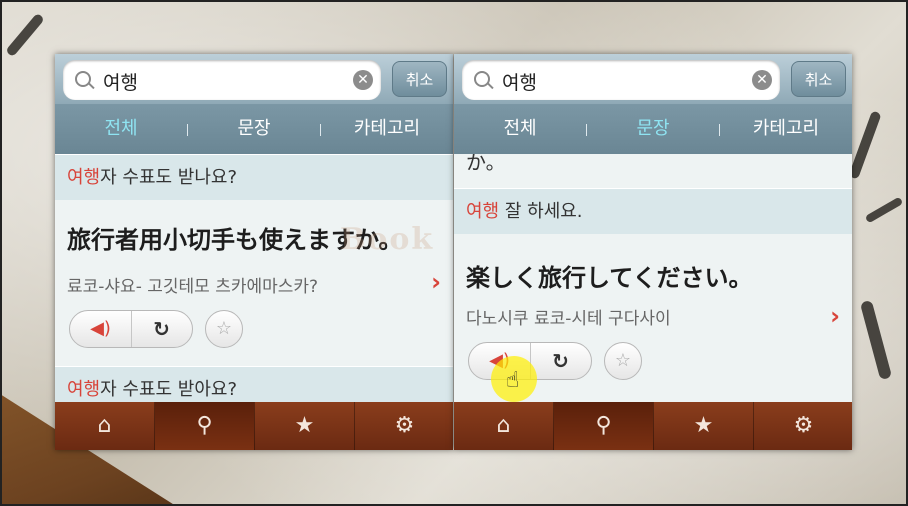  I want to click on group-title: 자 수표도 받아요?, so click(169, 389).